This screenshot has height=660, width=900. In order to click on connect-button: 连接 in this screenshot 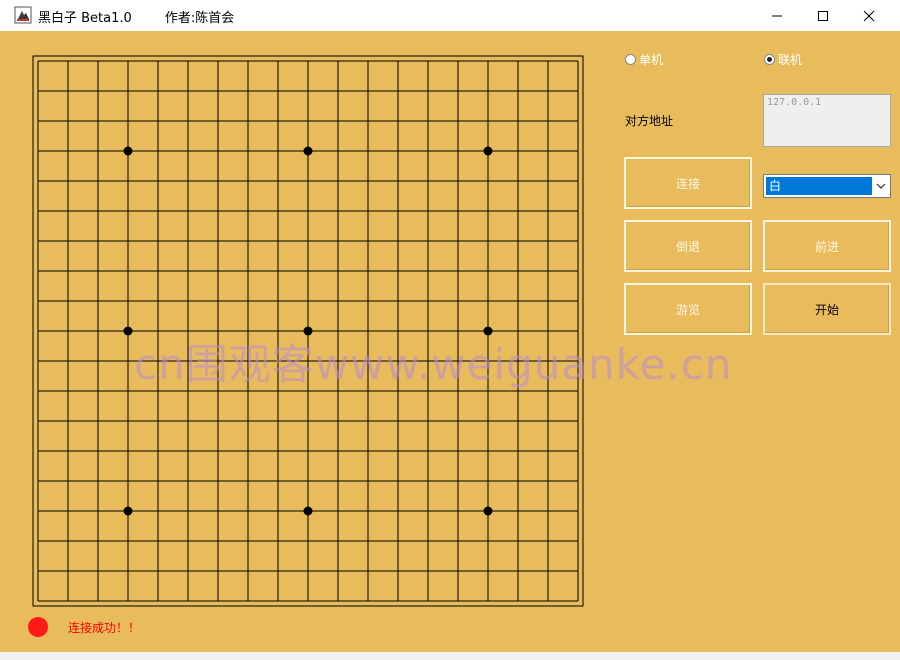, I will do `click(688, 183)`.